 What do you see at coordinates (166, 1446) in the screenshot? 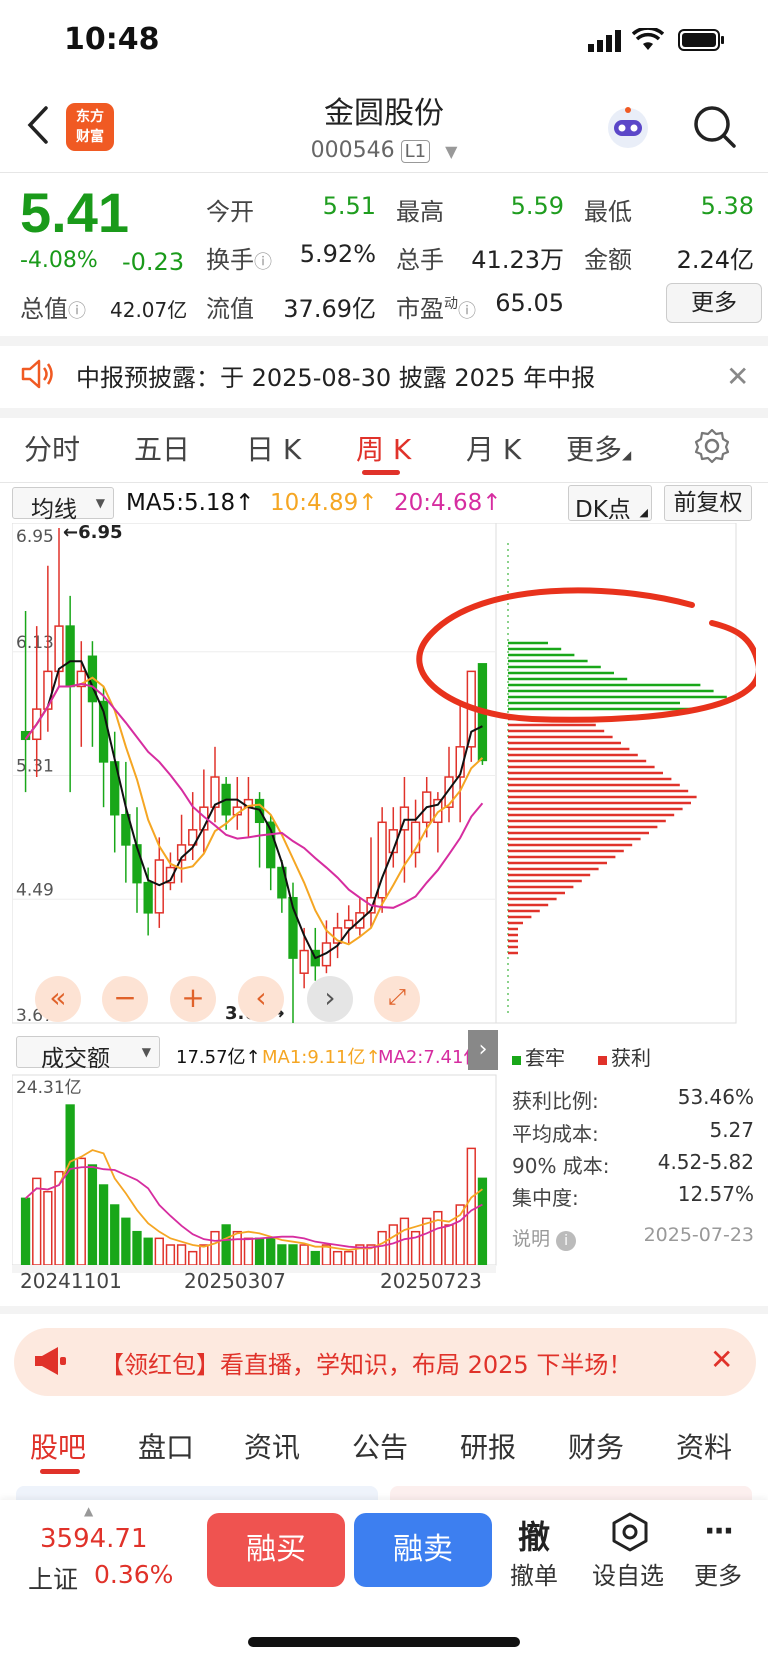
I see `tab-pankou: 盘口` at bounding box center [166, 1446].